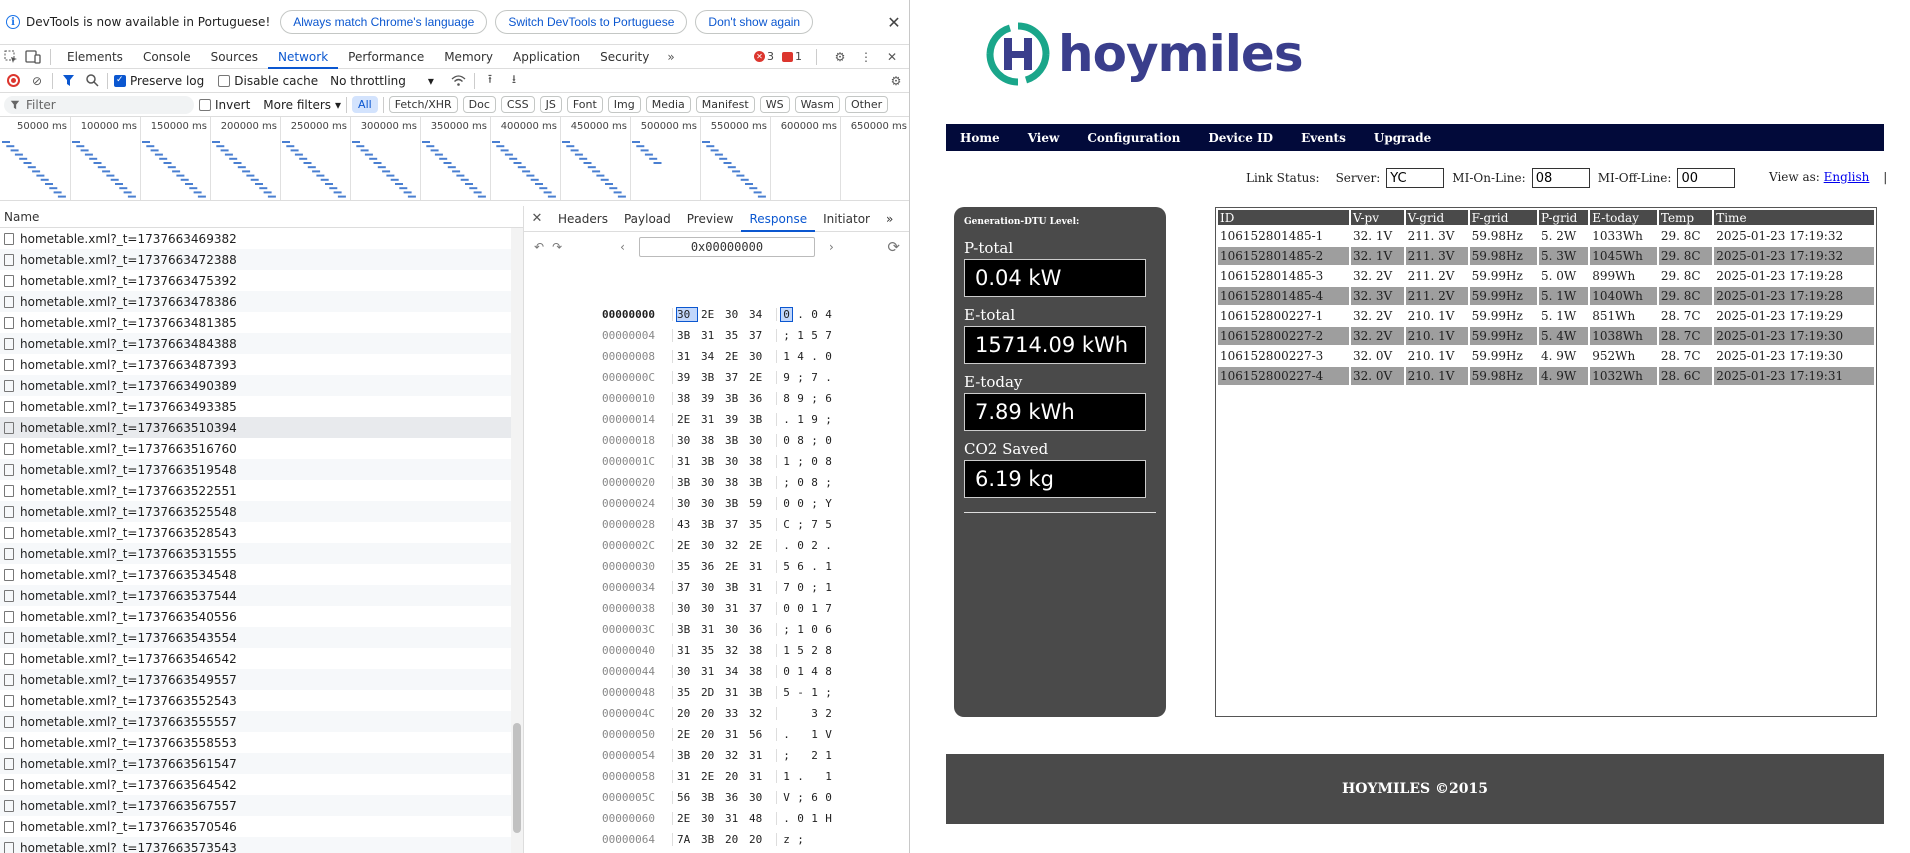  Describe the element at coordinates (800, 692) in the screenshot. I see `hex-char: -` at that location.